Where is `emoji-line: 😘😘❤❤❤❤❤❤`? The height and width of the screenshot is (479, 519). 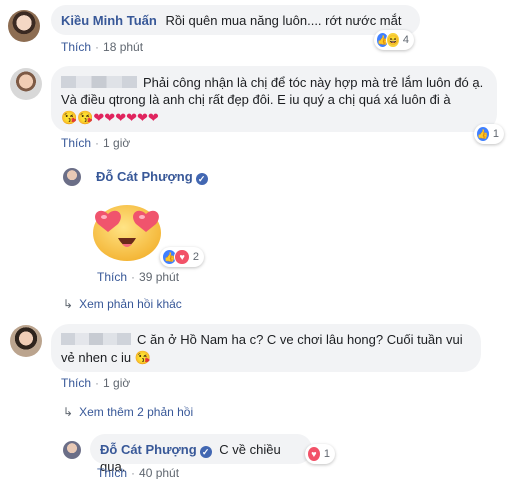 emoji-line: 😘😘❤❤❤❤❤❤ is located at coordinates (274, 117).